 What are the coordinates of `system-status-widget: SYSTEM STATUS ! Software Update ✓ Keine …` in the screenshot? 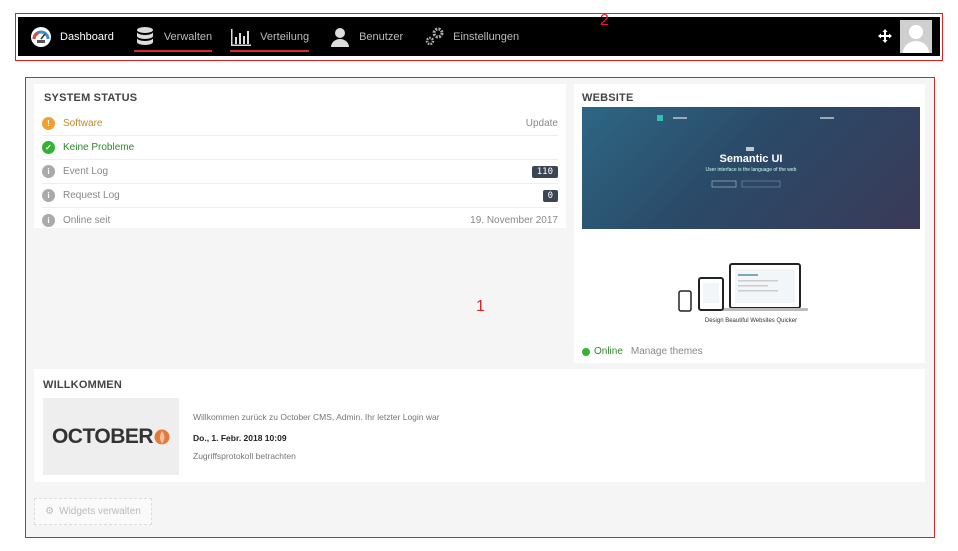 It's located at (300, 156).